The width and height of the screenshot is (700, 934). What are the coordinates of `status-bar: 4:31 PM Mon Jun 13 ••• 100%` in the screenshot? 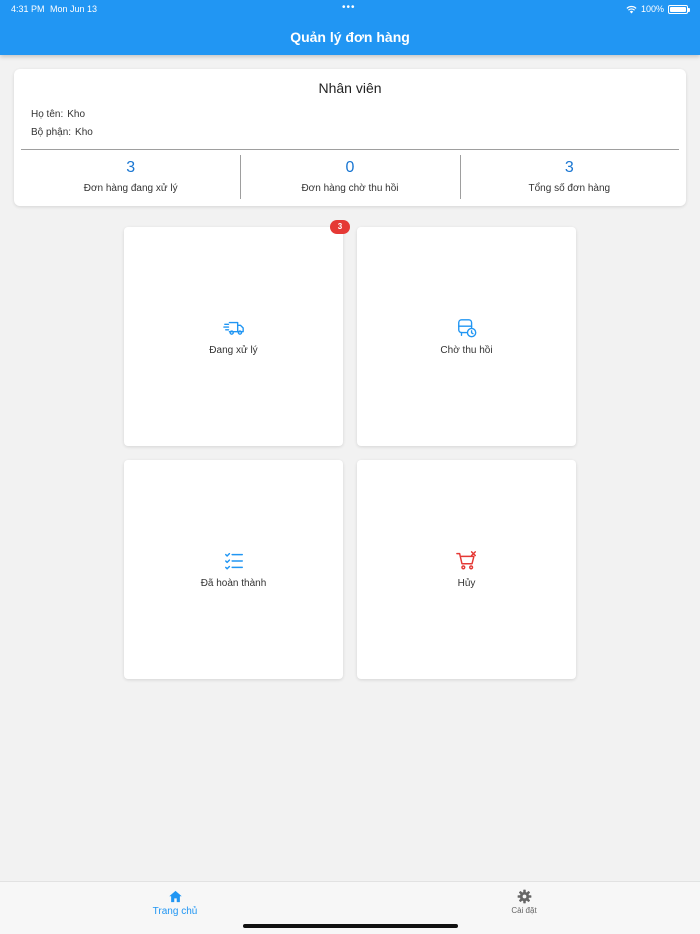 It's located at (350, 9).